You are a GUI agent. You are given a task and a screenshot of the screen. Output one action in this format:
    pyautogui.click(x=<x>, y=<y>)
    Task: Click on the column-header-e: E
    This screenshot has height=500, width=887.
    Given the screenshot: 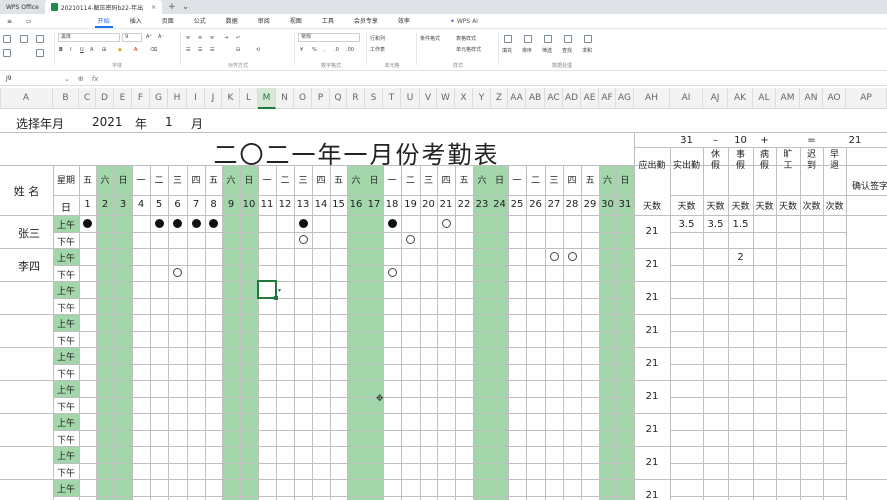 What is the action you would take?
    pyautogui.click(x=123, y=98)
    